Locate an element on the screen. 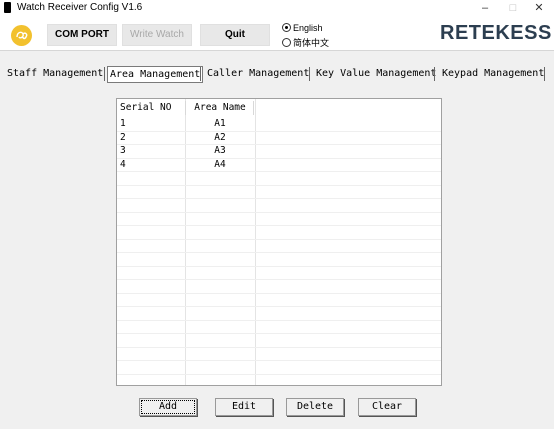  language-option-chinese: 简体中文 is located at coordinates (305, 42).